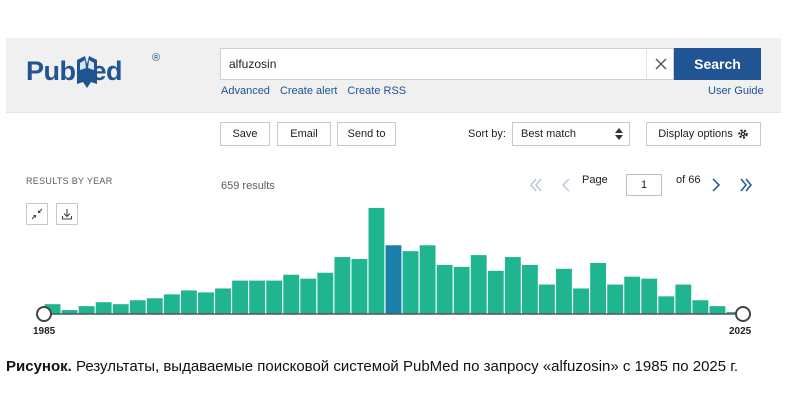 The width and height of the screenshot is (788, 405). What do you see at coordinates (427, 279) in the screenshot?
I see `year-bar-2007` at bounding box center [427, 279].